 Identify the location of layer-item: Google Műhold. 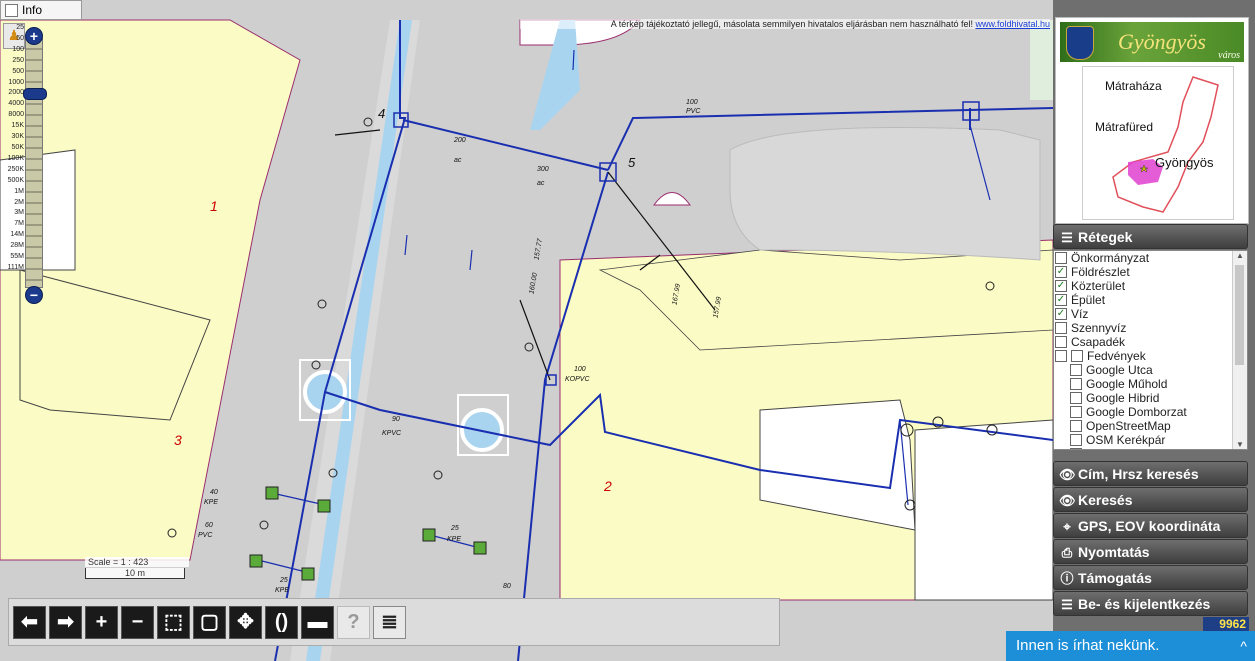
(1150, 384).